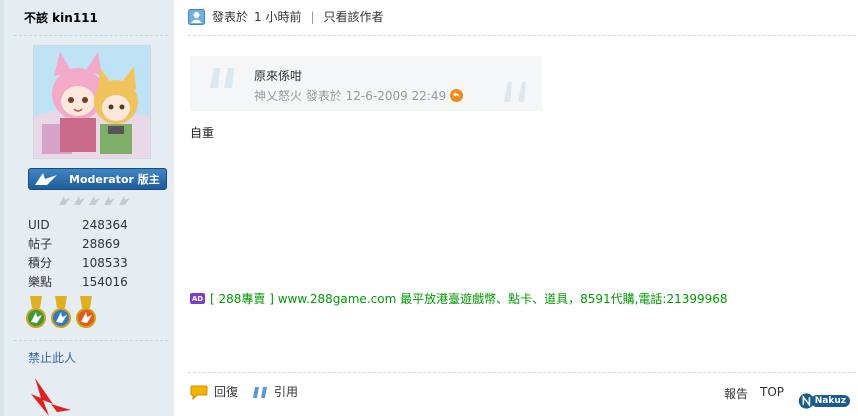 Image resolution: width=858 pixels, height=416 pixels. I want to click on medal-list, so click(61, 314).